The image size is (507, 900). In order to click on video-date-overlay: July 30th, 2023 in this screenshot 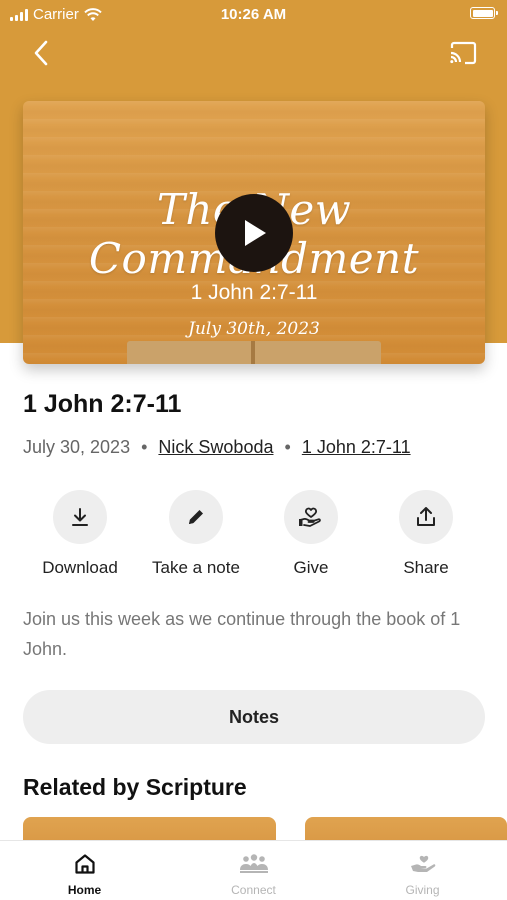, I will do `click(254, 329)`.